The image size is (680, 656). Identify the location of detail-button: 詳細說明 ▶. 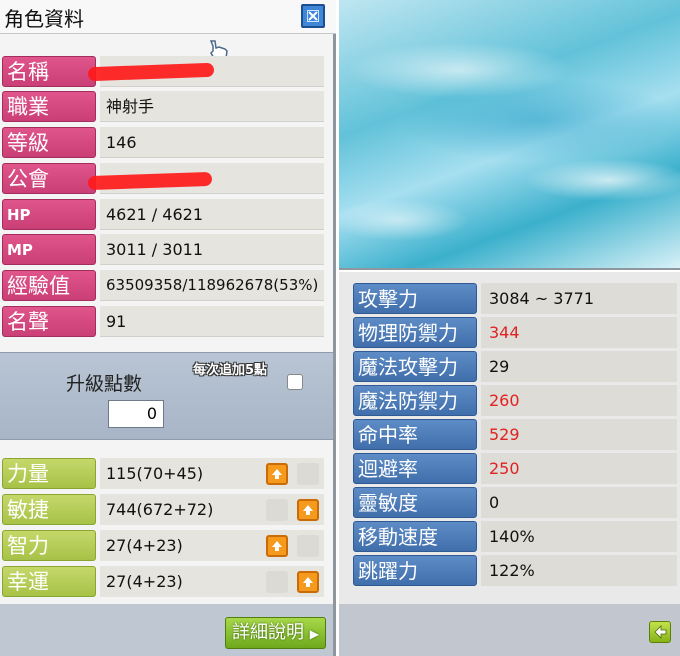
(275, 633).